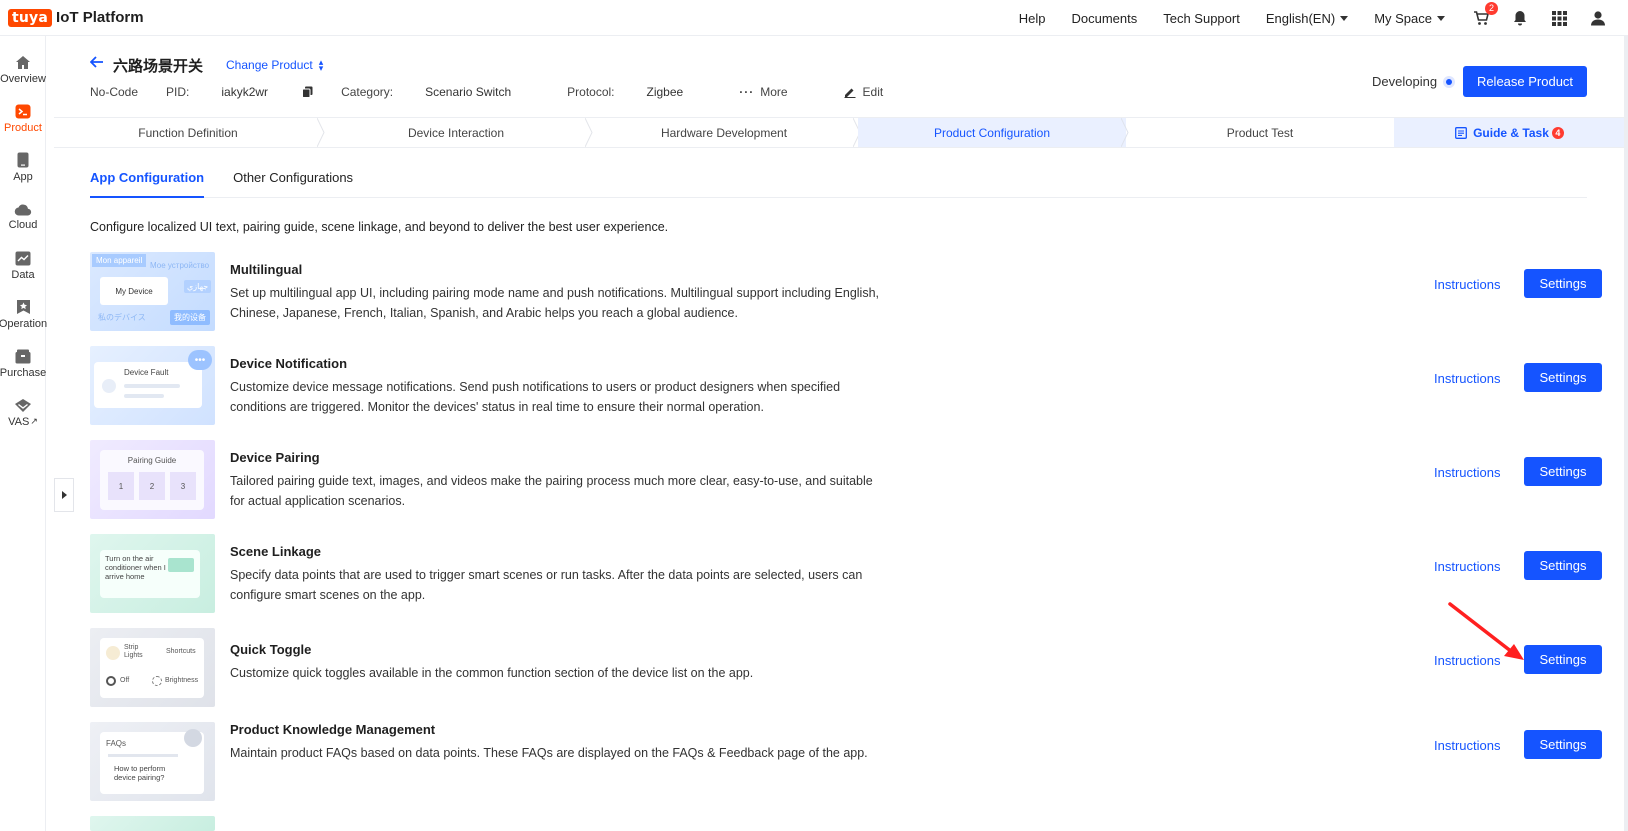 The width and height of the screenshot is (1628, 831). Describe the element at coordinates (23, 167) in the screenshot. I see `sidebar-item-app: App` at that location.